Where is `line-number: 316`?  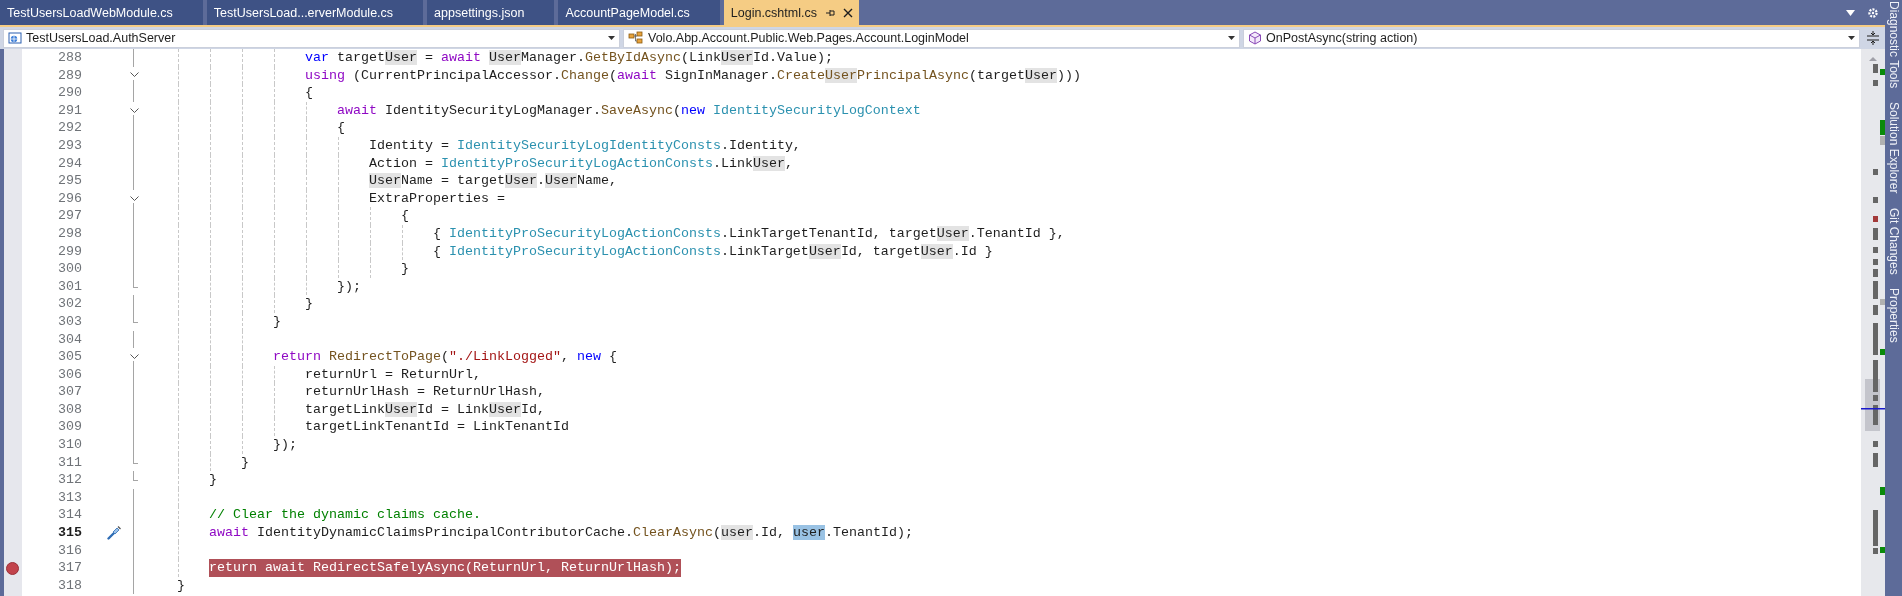
line-number: 316 is located at coordinates (70, 550).